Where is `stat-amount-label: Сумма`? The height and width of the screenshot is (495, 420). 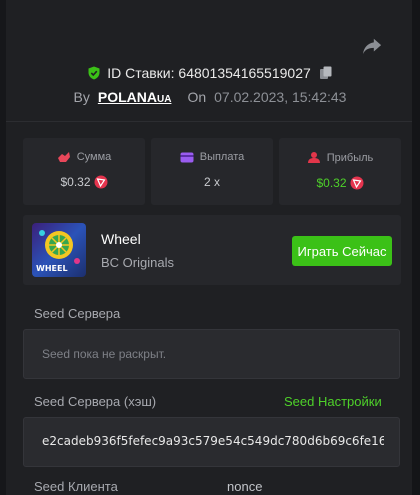 stat-amount-label: Сумма is located at coordinates (94, 157).